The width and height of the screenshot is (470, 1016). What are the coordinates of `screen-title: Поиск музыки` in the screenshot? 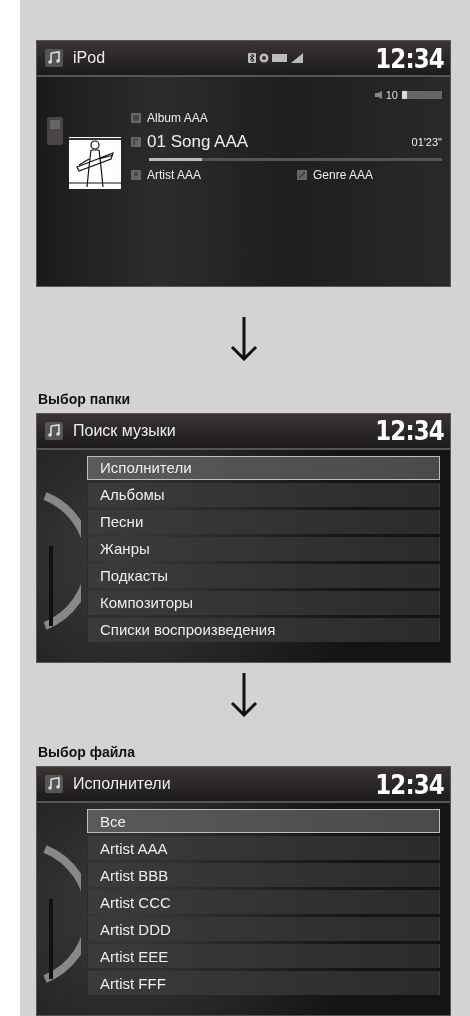 It's located at (125, 430).